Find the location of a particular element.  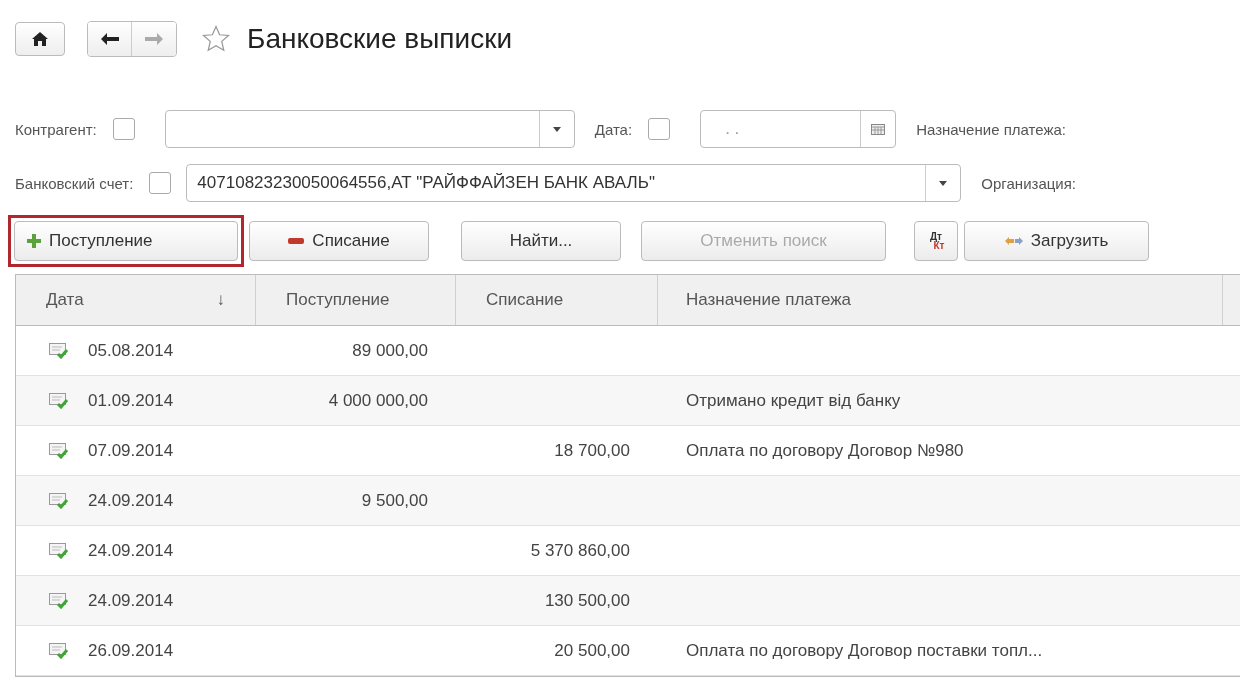

column-header: Дата ↓ is located at coordinates (136, 300).